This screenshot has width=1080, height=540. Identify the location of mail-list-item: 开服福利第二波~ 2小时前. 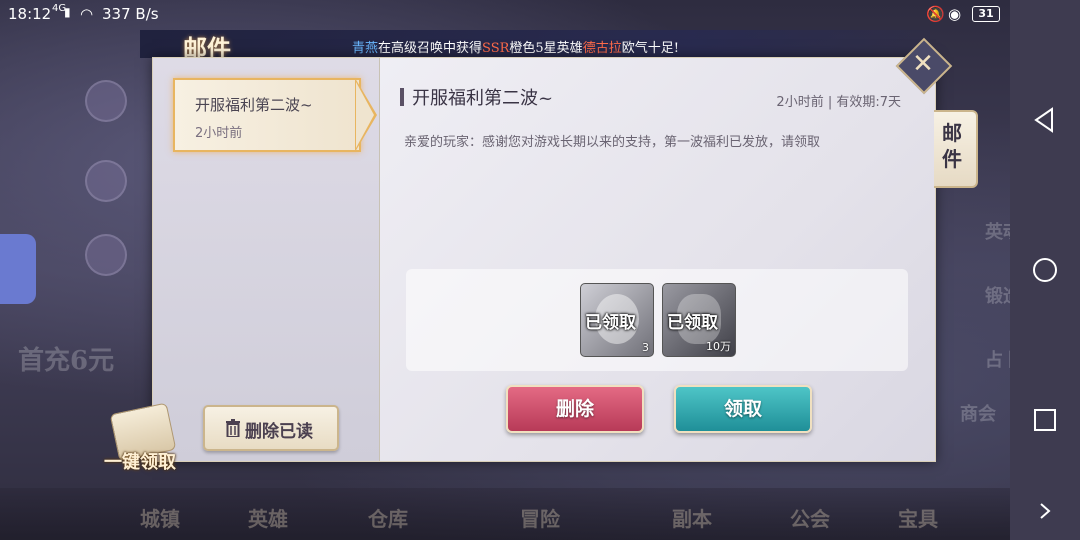
(267, 115).